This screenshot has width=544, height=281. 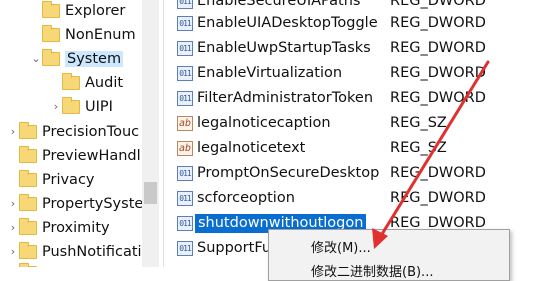 I want to click on value-name: FilterAdministratorToken, so click(x=285, y=98).